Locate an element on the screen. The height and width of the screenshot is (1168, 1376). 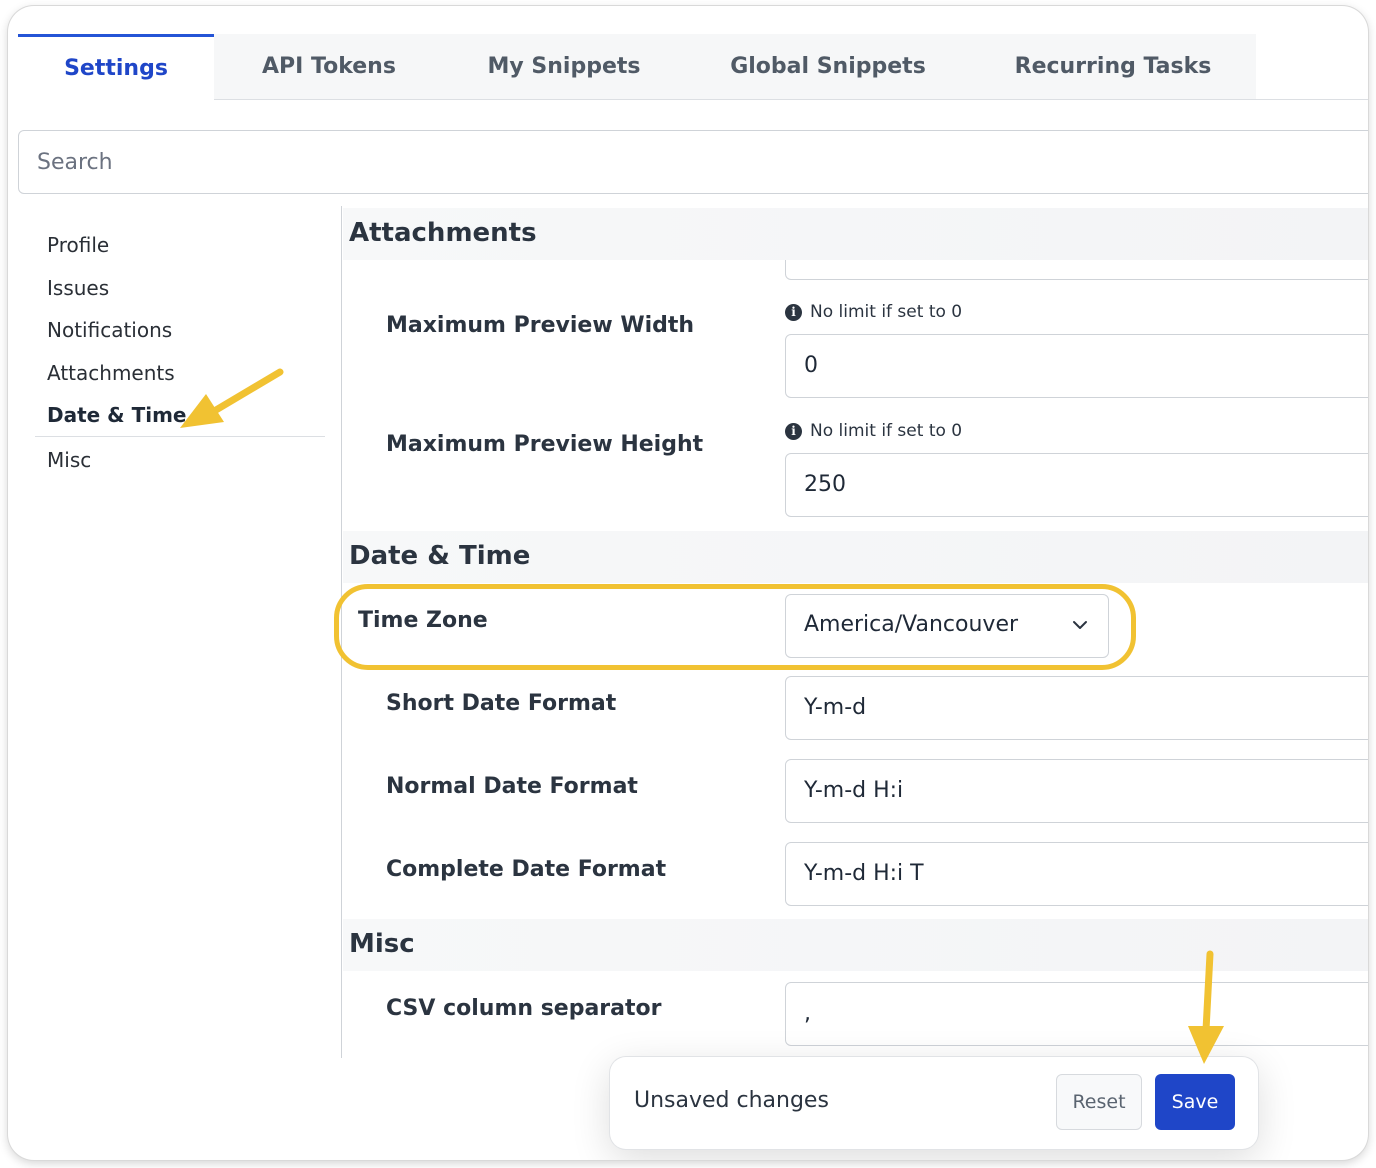
complete-date-format-label: Complete Date Format is located at coordinates (526, 869).